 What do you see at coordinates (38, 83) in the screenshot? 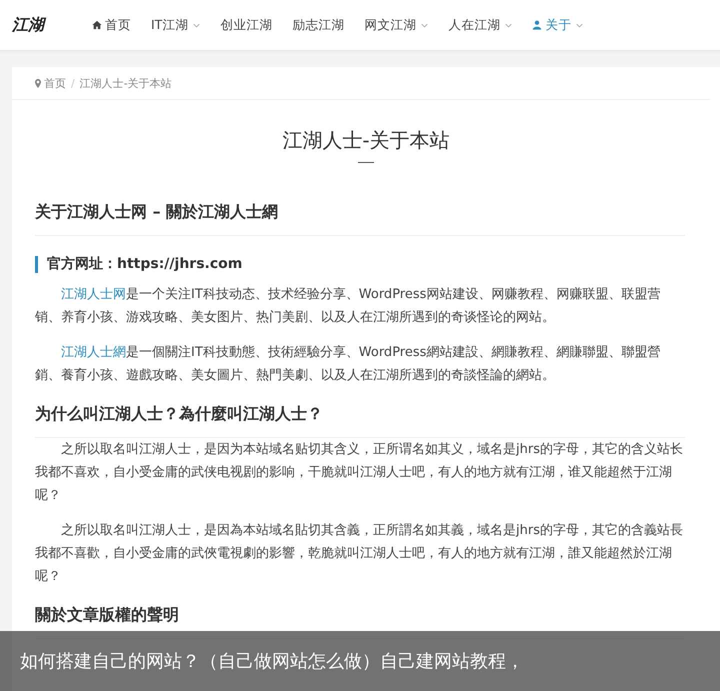
I see `map-pin-icon` at bounding box center [38, 83].